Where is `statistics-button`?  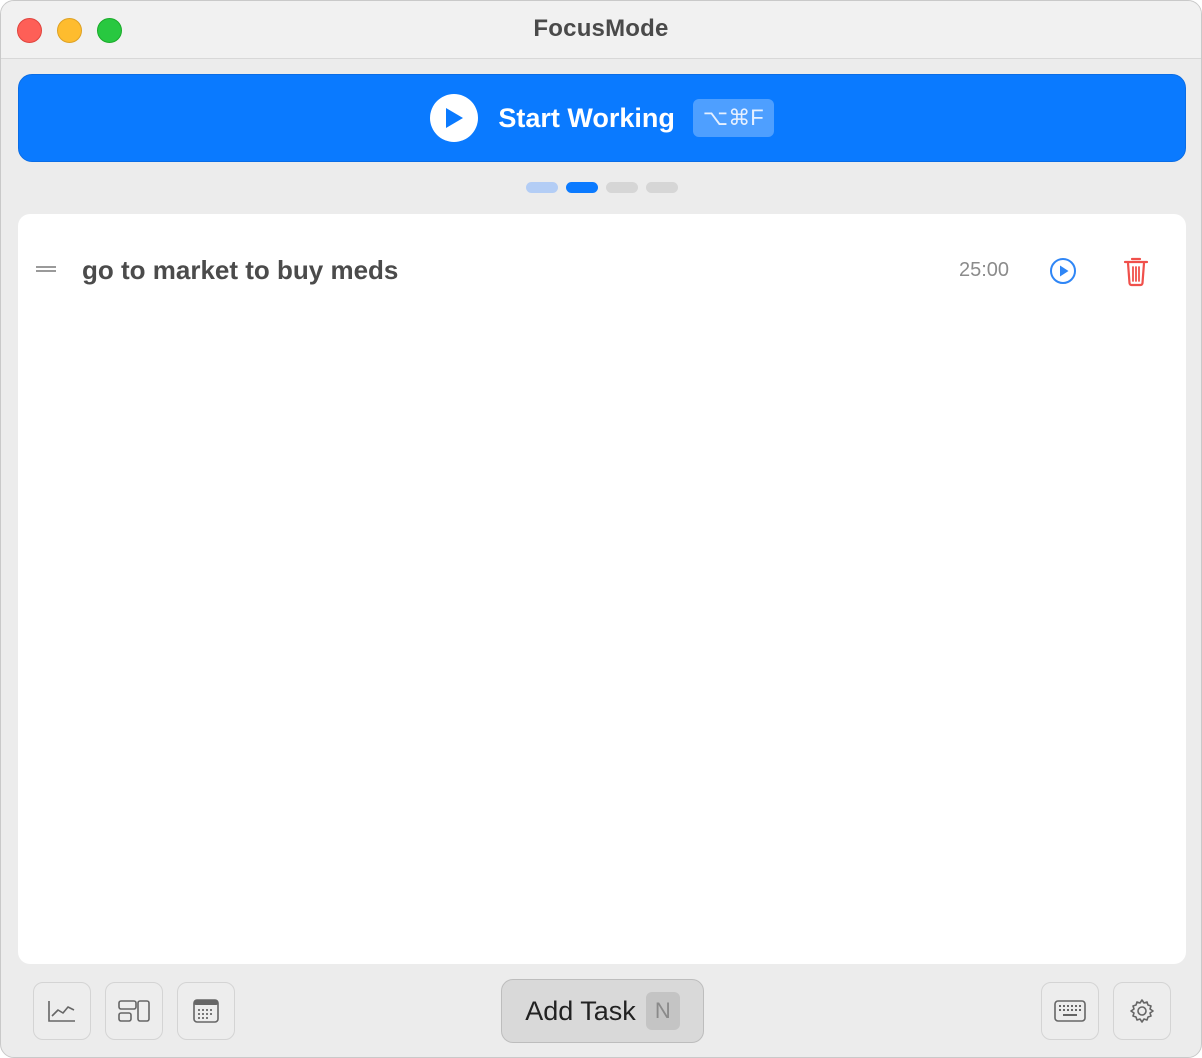 statistics-button is located at coordinates (62, 1011).